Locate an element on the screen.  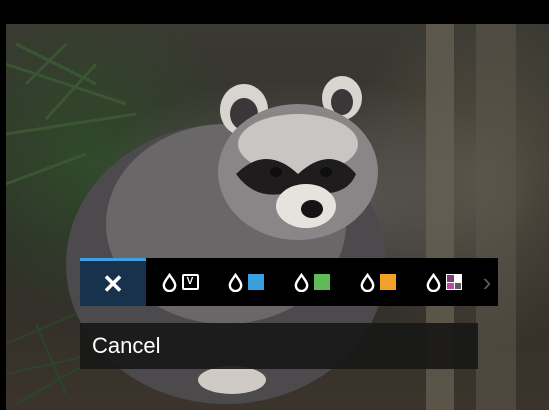
cancel-tool-button: ✕ is located at coordinates (113, 282).